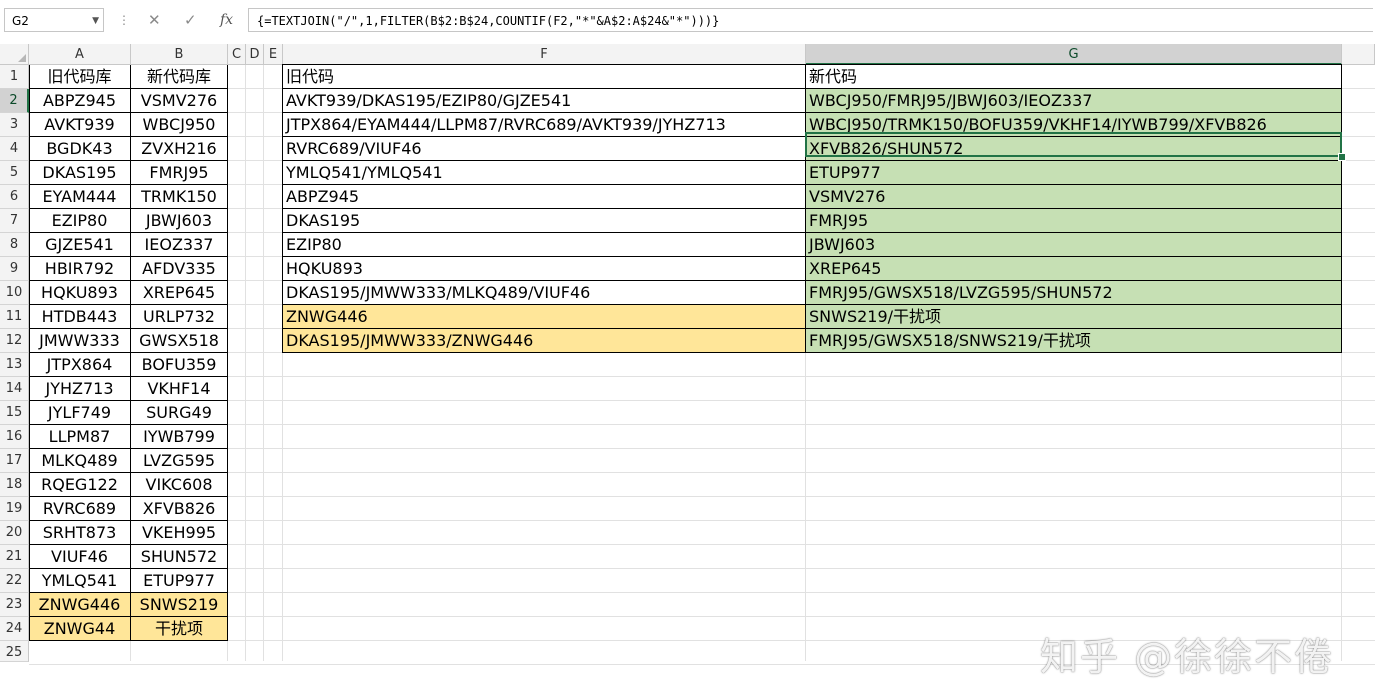 The height and width of the screenshot is (681, 1375). I want to click on column-header-E: E, so click(273, 54).